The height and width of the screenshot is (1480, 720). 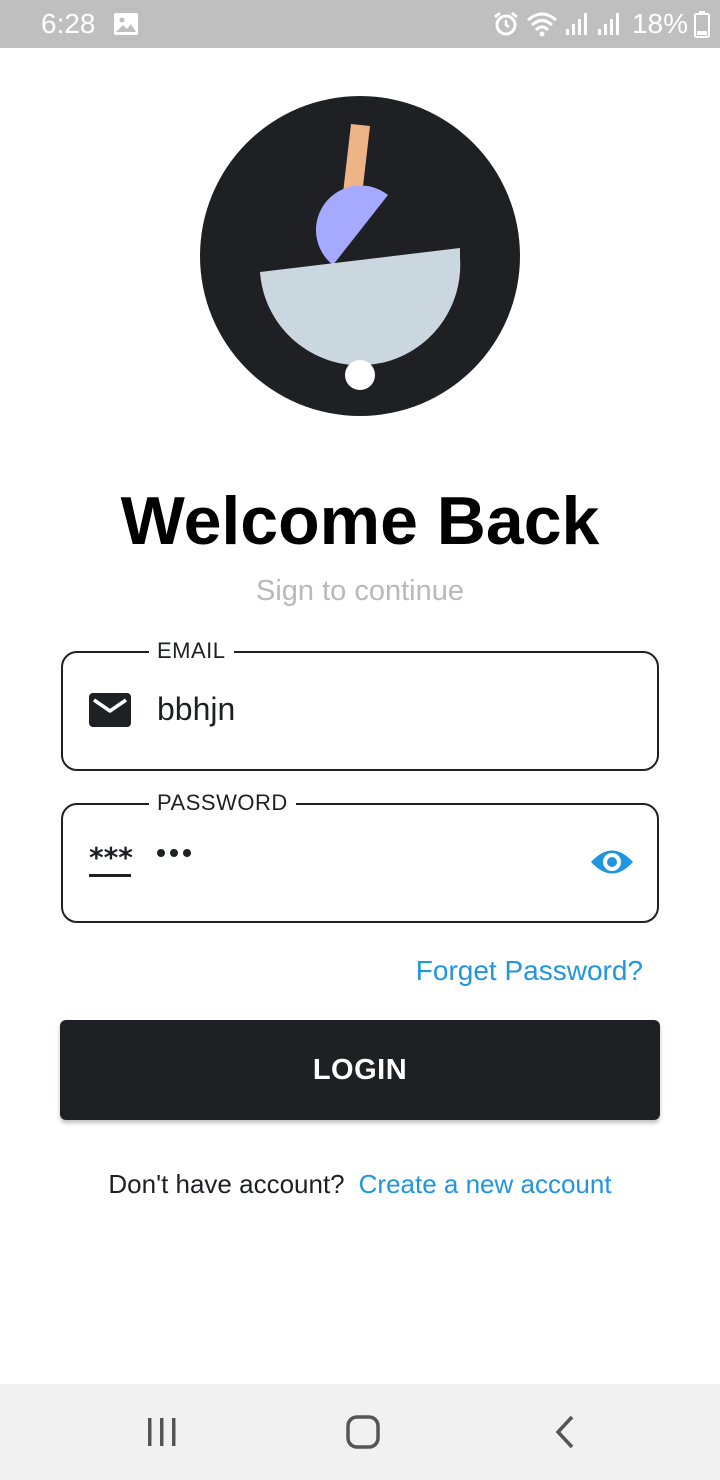 What do you see at coordinates (363, 1432) in the screenshot?
I see `home-icon` at bounding box center [363, 1432].